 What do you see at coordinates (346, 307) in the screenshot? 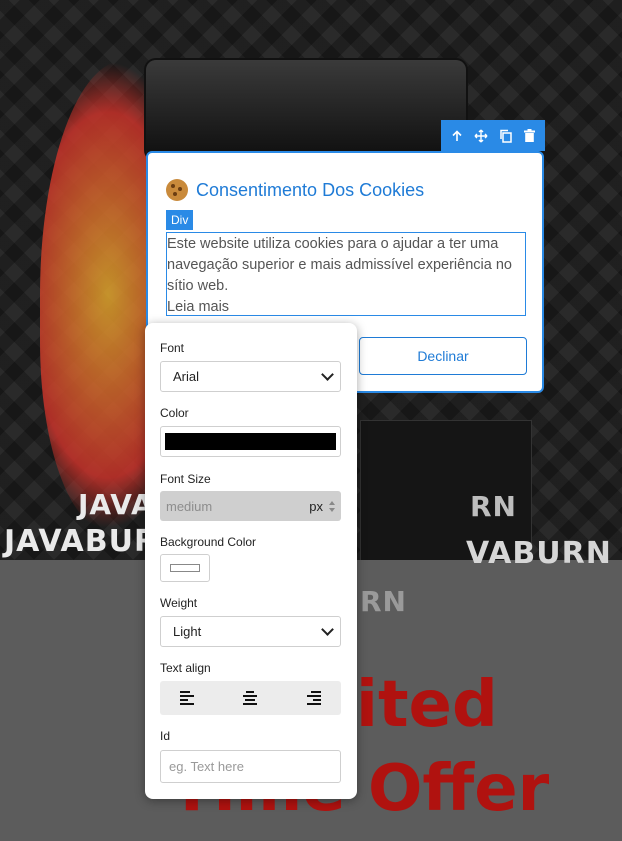
I see `read-more-link: Leia mais` at bounding box center [346, 307].